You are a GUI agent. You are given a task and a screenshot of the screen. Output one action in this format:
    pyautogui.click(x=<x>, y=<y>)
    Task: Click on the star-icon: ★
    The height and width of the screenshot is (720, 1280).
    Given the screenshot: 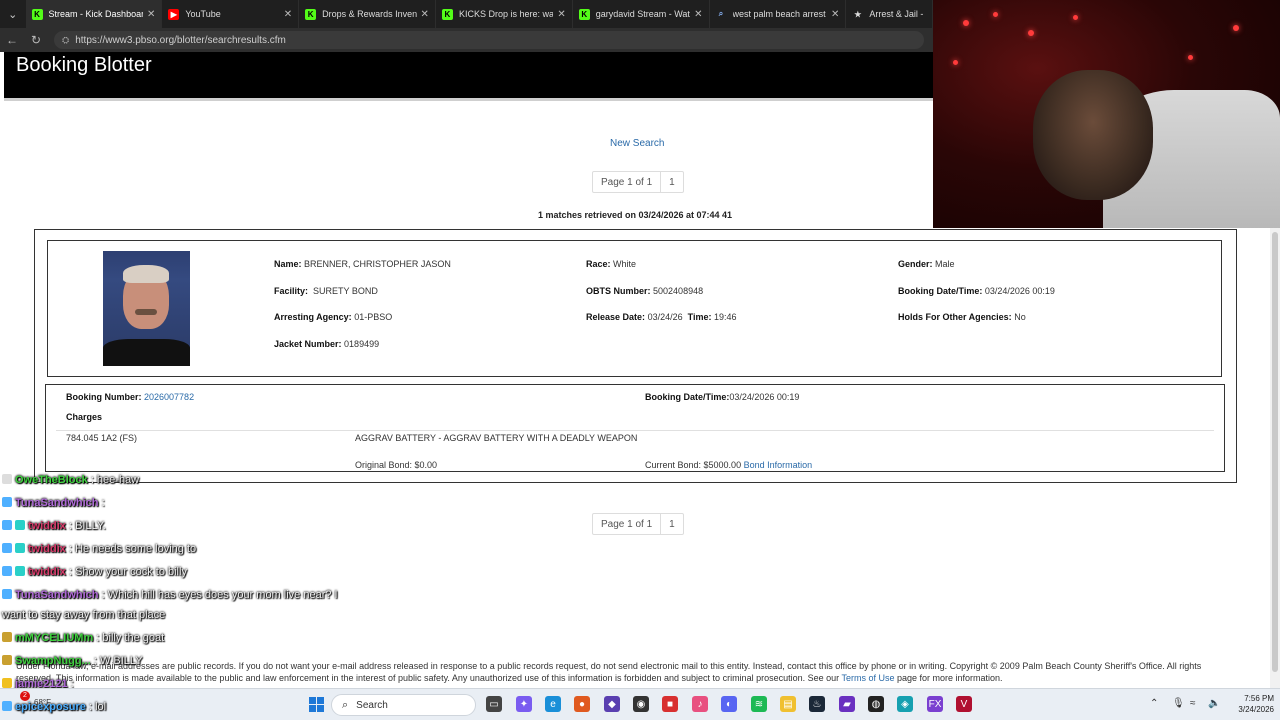 What is the action you would take?
    pyautogui.click(x=858, y=14)
    